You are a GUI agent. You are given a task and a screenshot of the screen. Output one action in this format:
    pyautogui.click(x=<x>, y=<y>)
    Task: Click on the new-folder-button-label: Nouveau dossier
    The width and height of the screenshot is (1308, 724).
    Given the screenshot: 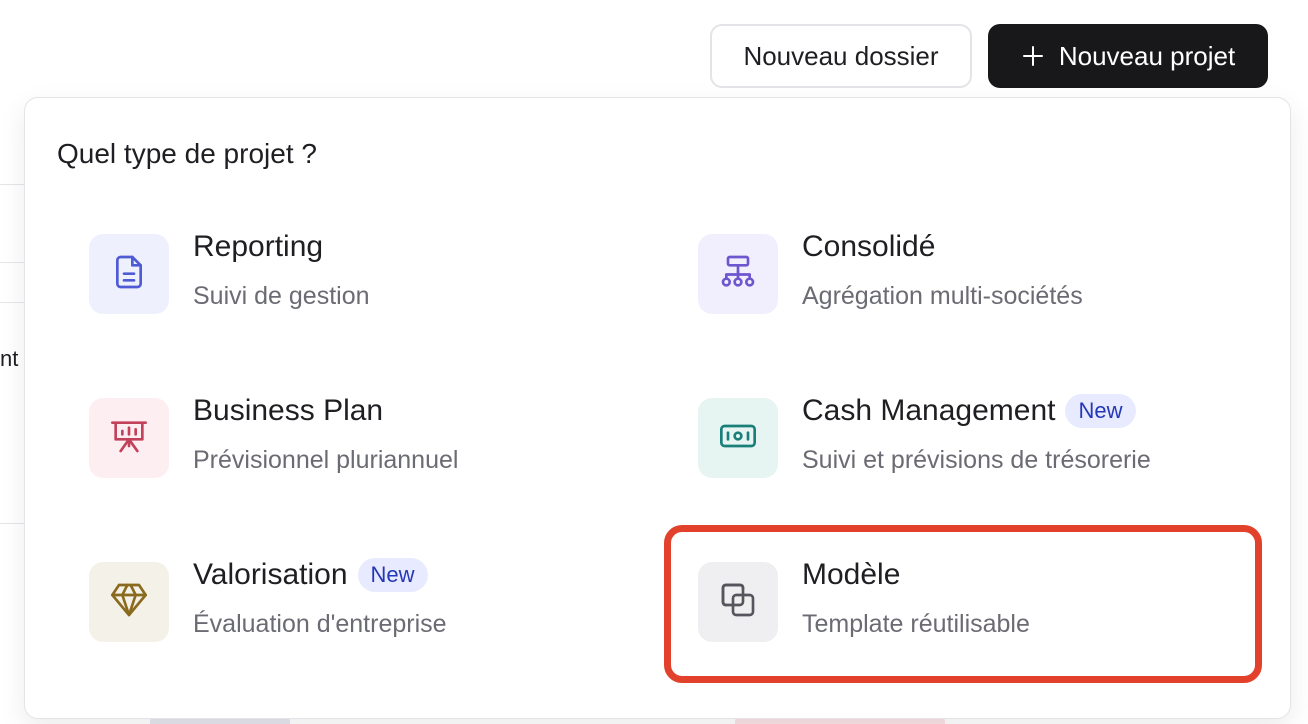 What is the action you would take?
    pyautogui.click(x=841, y=55)
    